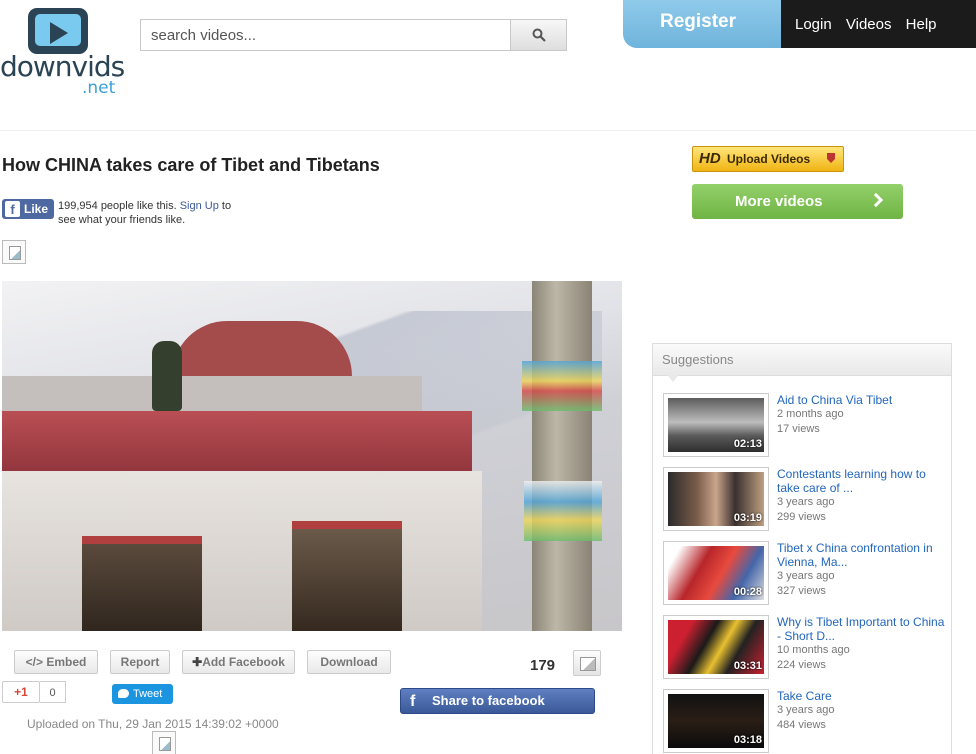 The height and width of the screenshot is (754, 976). Describe the element at coordinates (59, 33) in the screenshot. I see `play-icon` at that location.